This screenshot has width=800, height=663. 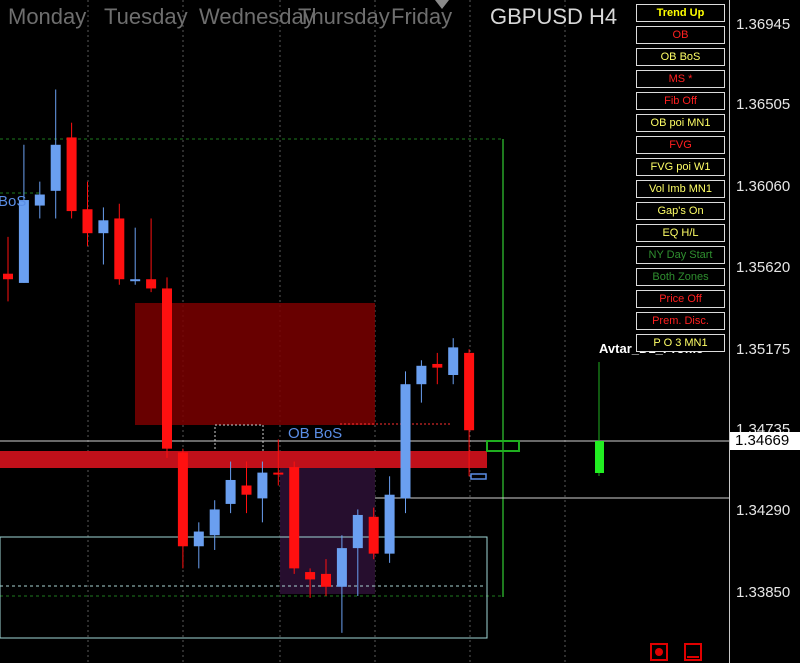 I want to click on d1-profile-body, so click(x=599, y=457).